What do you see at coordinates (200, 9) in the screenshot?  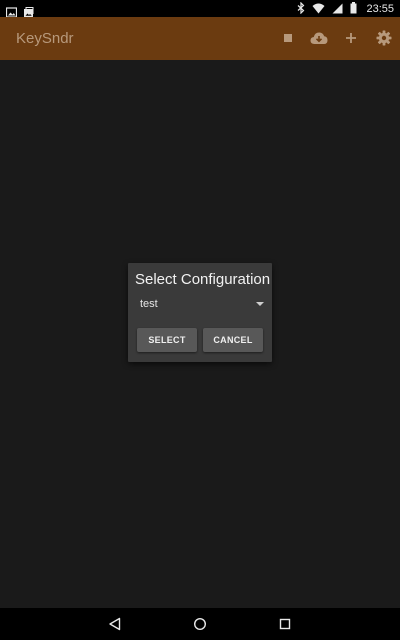 I see `status-bar: 23:55` at bounding box center [200, 9].